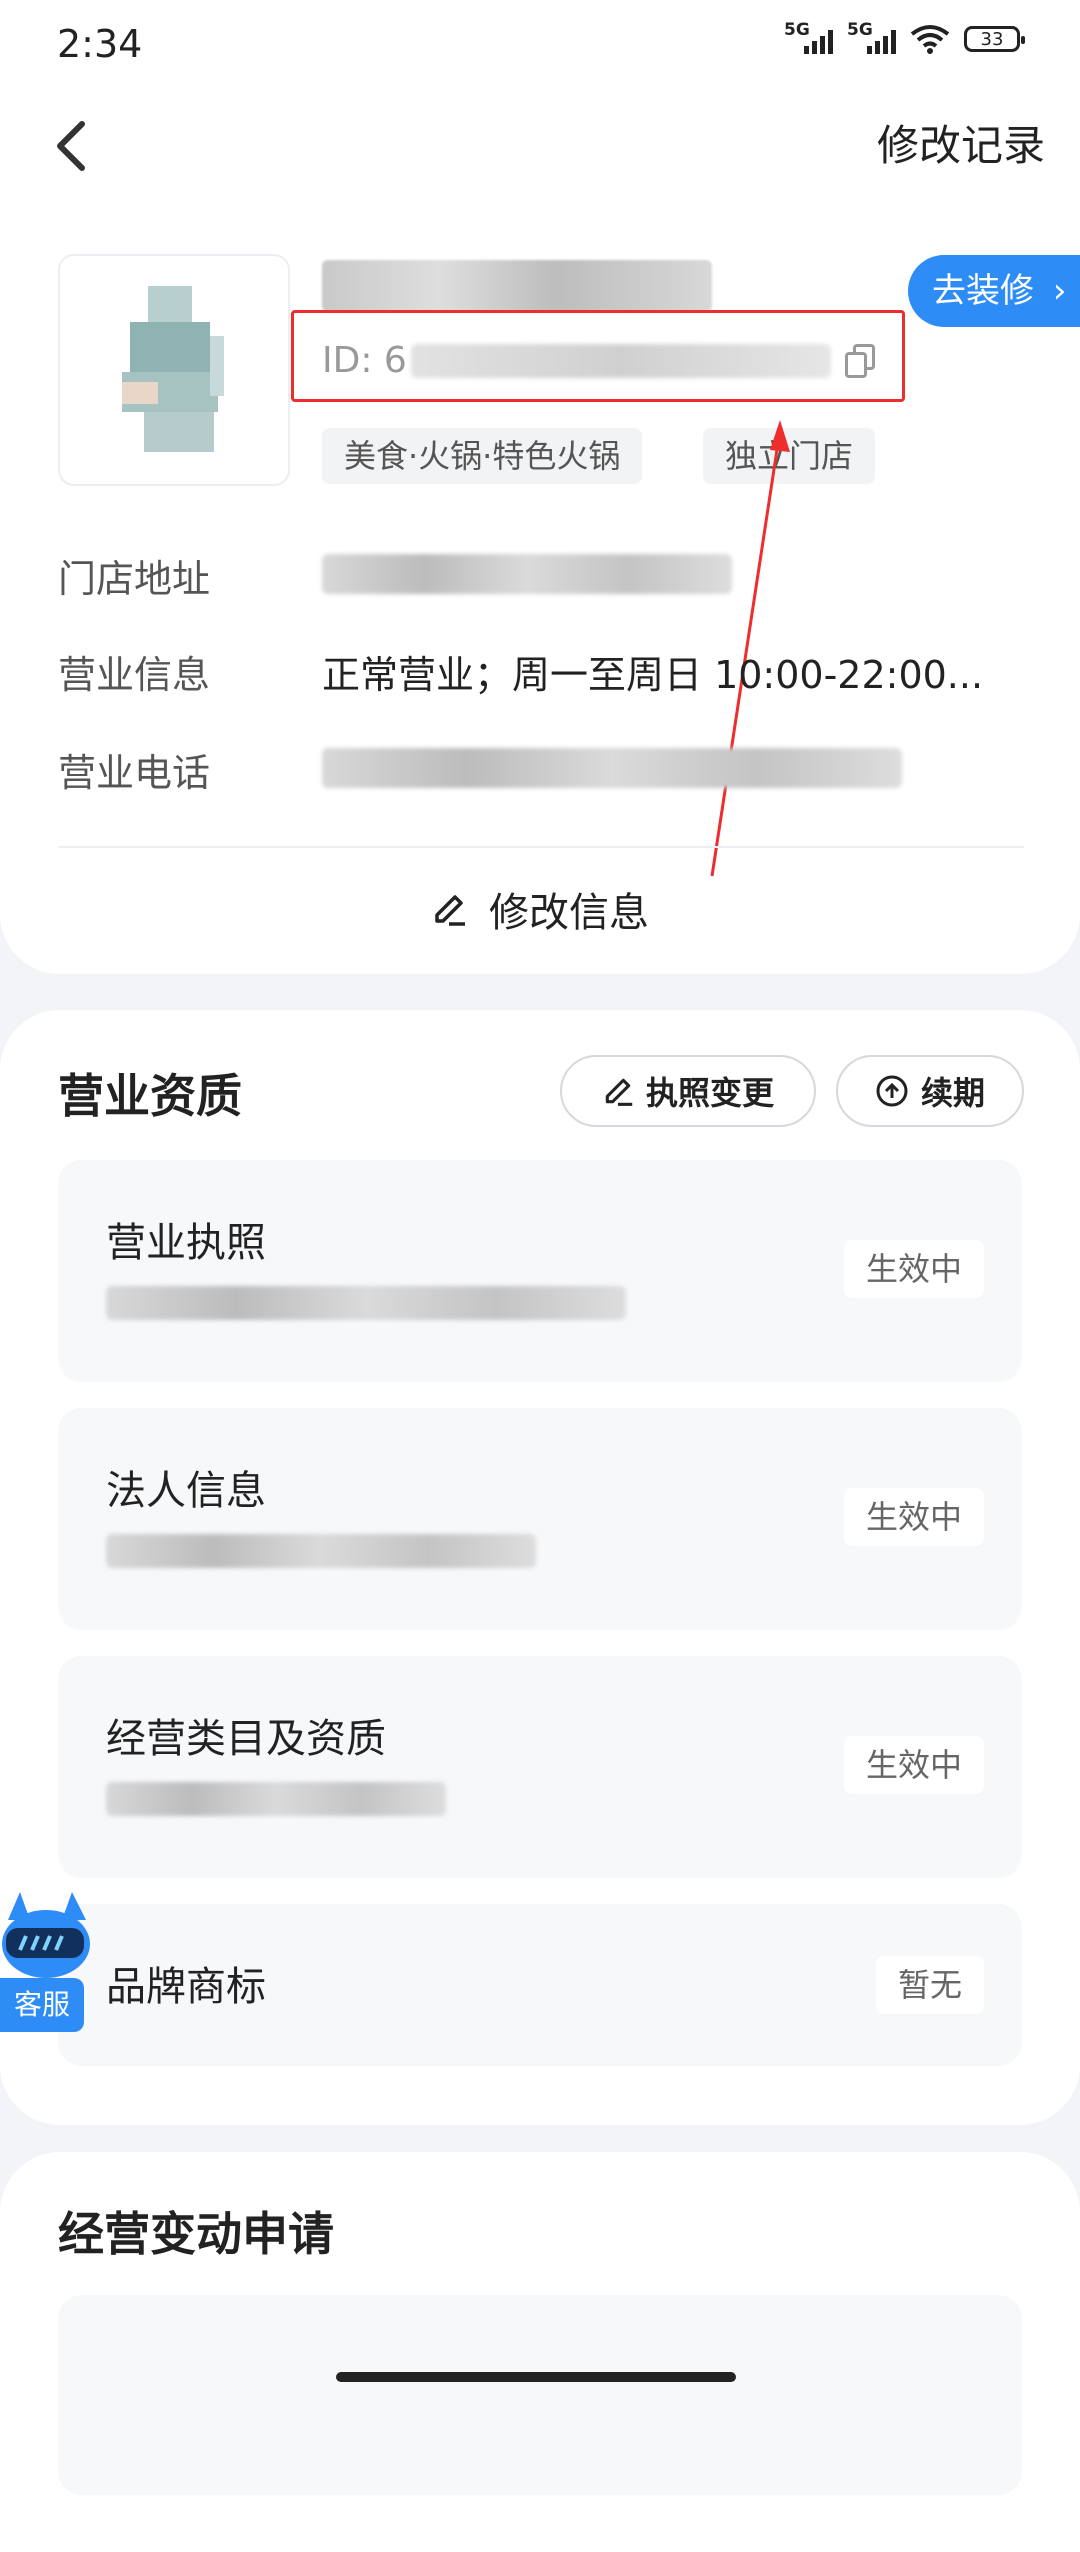 This screenshot has height=2552, width=1080. What do you see at coordinates (527, 574) in the screenshot?
I see `address-value-redacted` at bounding box center [527, 574].